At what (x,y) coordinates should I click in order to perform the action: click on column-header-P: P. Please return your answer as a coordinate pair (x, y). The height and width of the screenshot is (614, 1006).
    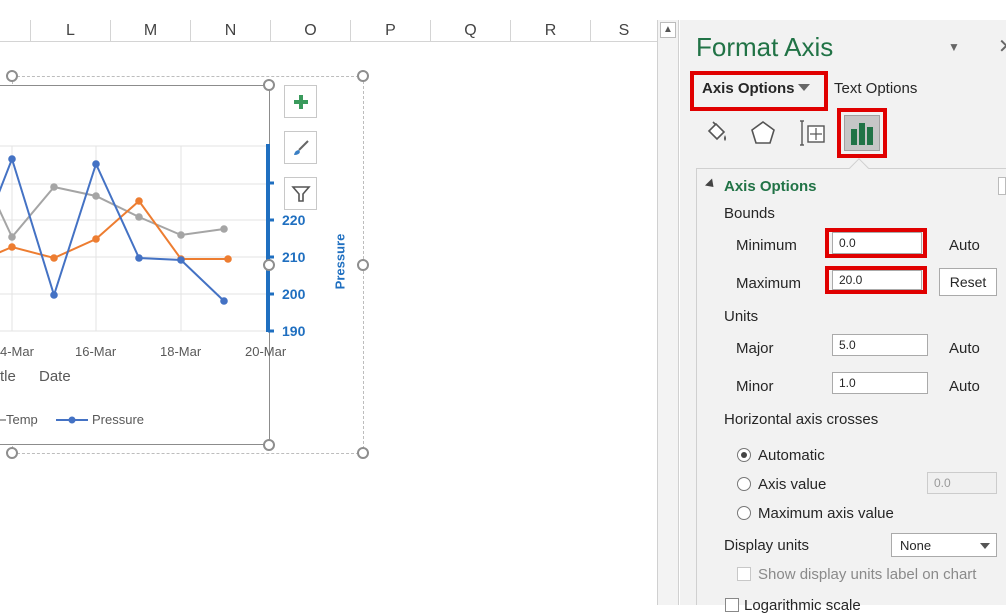
    Looking at the image, I should click on (391, 31).